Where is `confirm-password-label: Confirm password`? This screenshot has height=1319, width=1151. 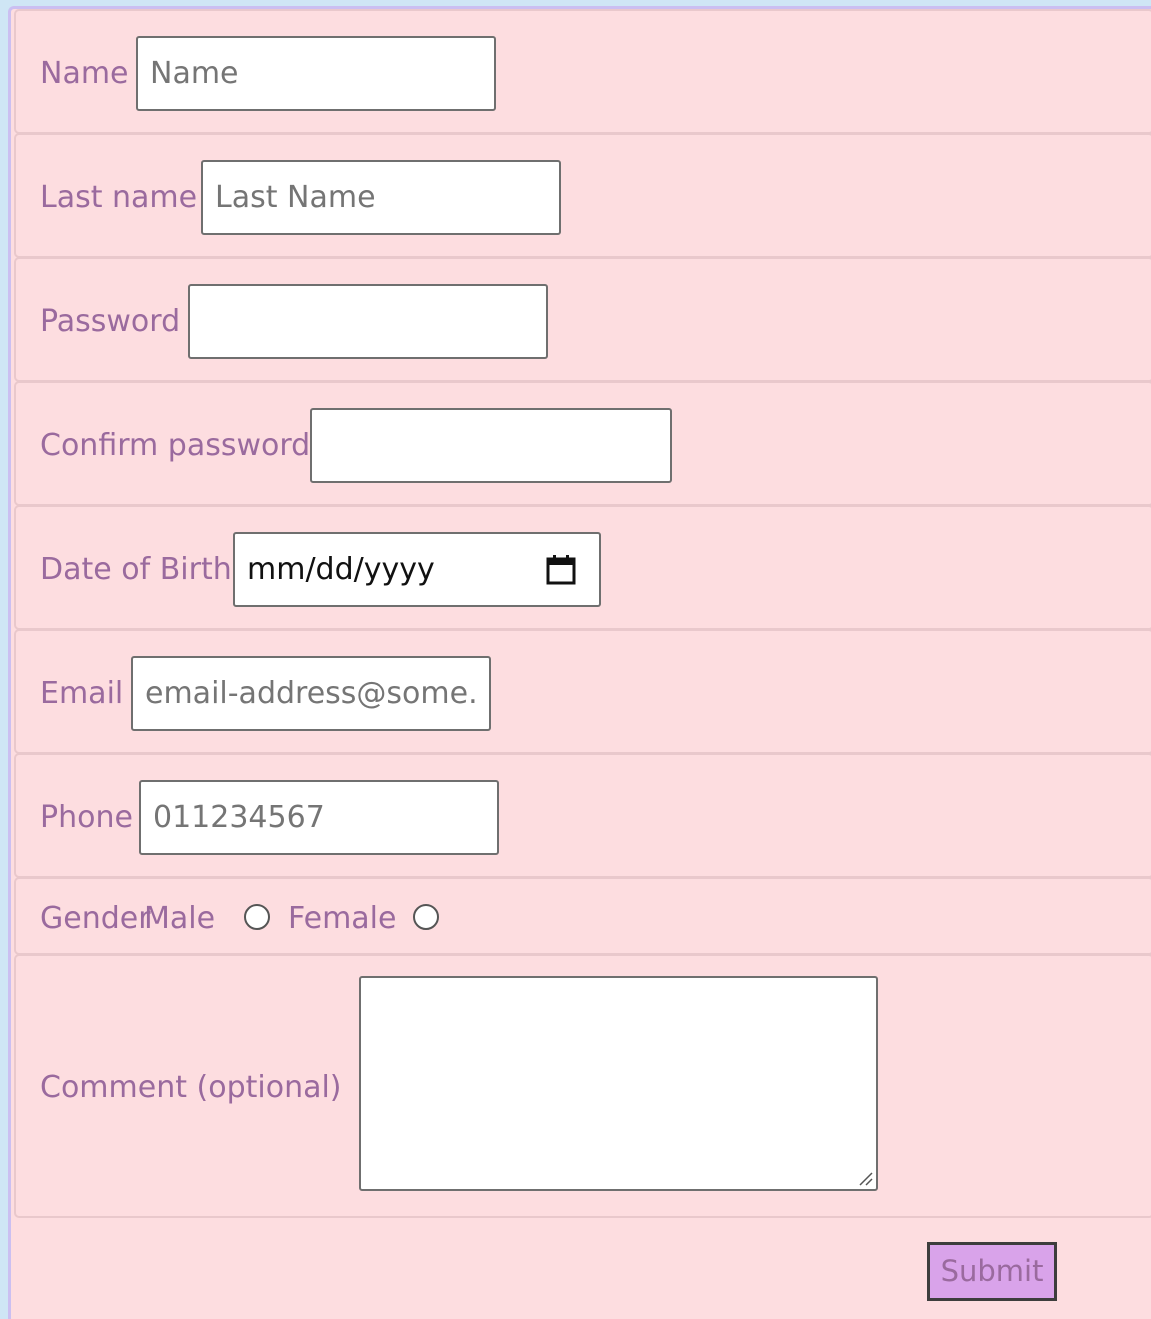
confirm-password-label: Confirm password is located at coordinates (175, 445).